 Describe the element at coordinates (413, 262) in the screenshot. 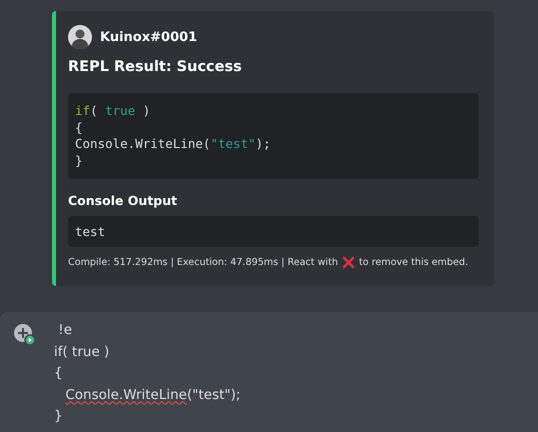

I see `footer-text: to remove this embed.` at that location.